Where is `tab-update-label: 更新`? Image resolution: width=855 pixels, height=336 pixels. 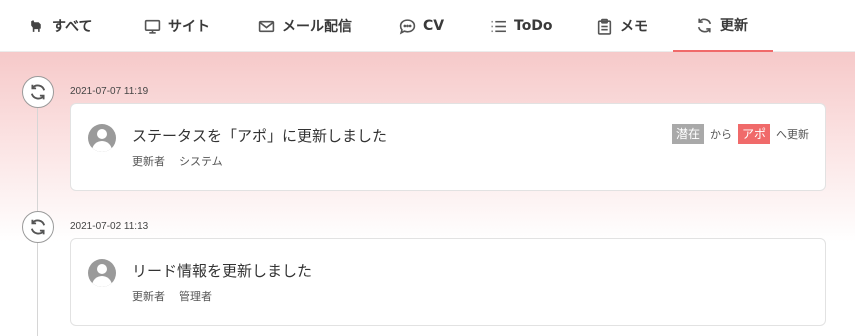 tab-update-label: 更新 is located at coordinates (734, 26).